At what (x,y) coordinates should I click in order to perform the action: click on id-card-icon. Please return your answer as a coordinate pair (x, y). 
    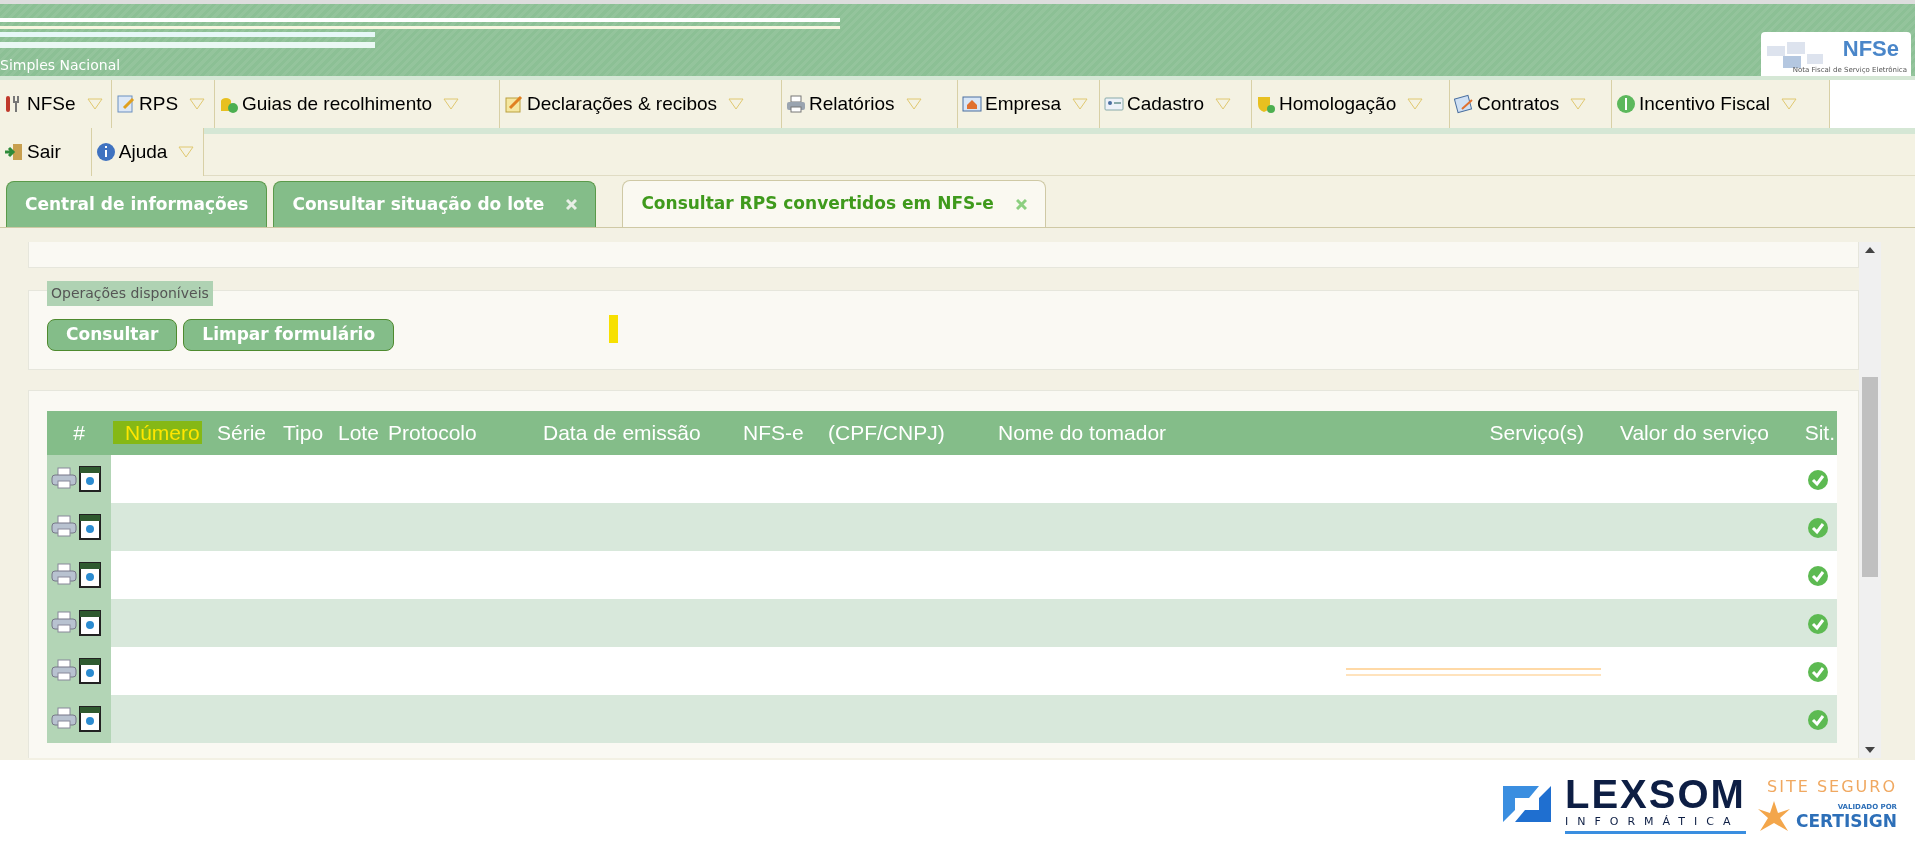
    Looking at the image, I should click on (1114, 104).